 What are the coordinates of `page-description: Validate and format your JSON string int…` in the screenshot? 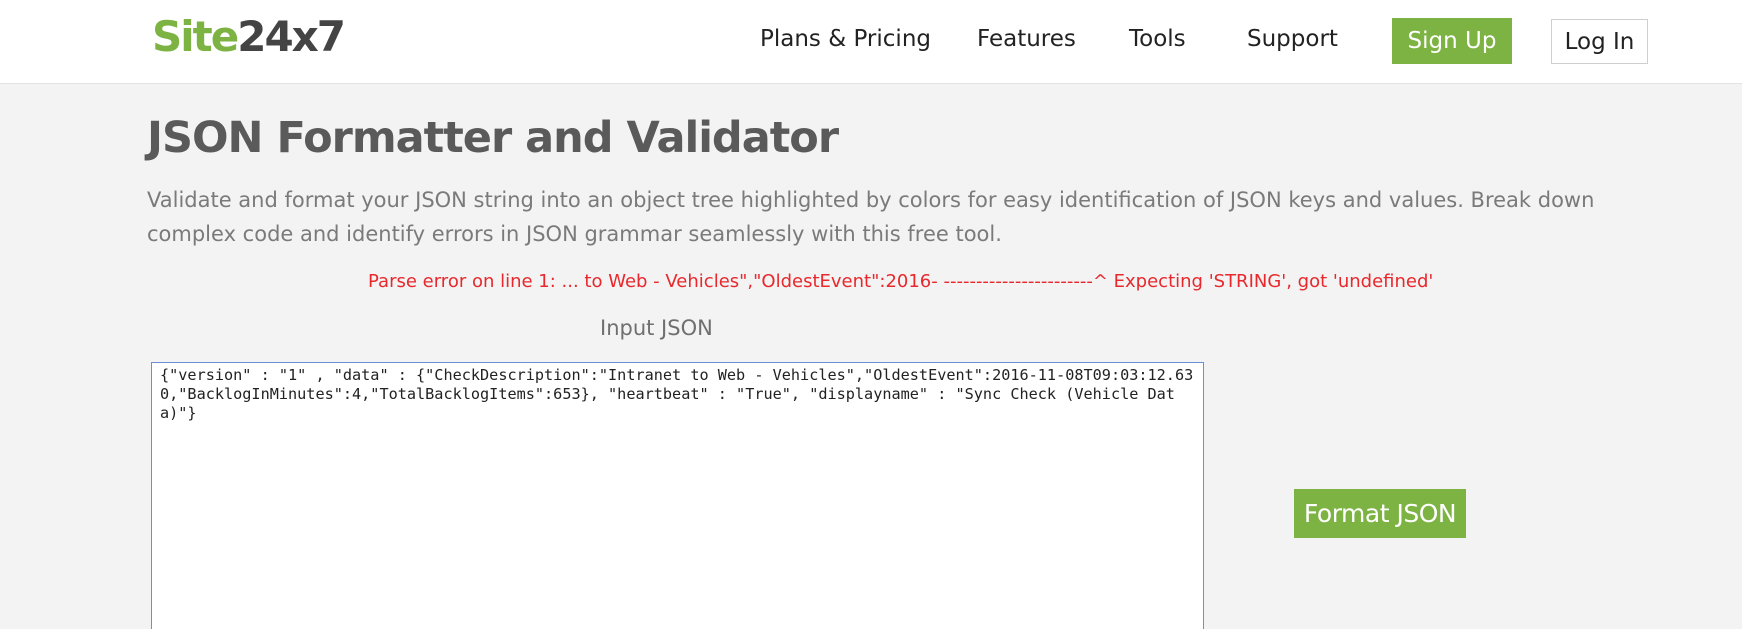 It's located at (871, 217).